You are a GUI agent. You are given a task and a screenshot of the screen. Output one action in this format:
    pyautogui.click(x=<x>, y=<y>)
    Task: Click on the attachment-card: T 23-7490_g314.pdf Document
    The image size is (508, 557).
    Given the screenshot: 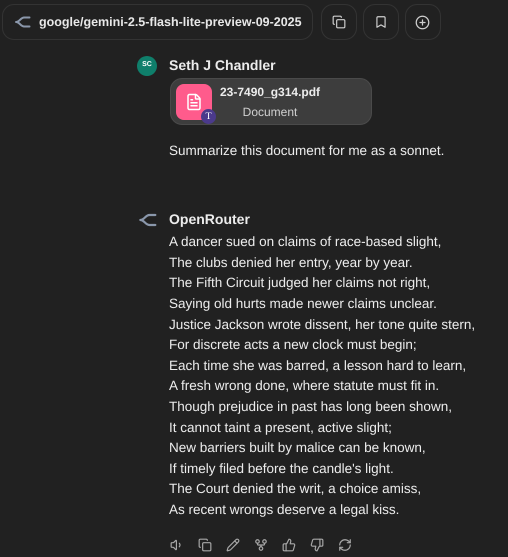 What is the action you would take?
    pyautogui.click(x=271, y=101)
    